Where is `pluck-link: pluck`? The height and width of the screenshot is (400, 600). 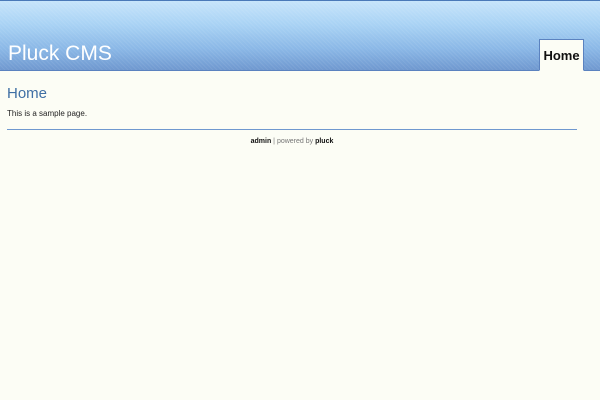
pluck-link: pluck is located at coordinates (324, 141).